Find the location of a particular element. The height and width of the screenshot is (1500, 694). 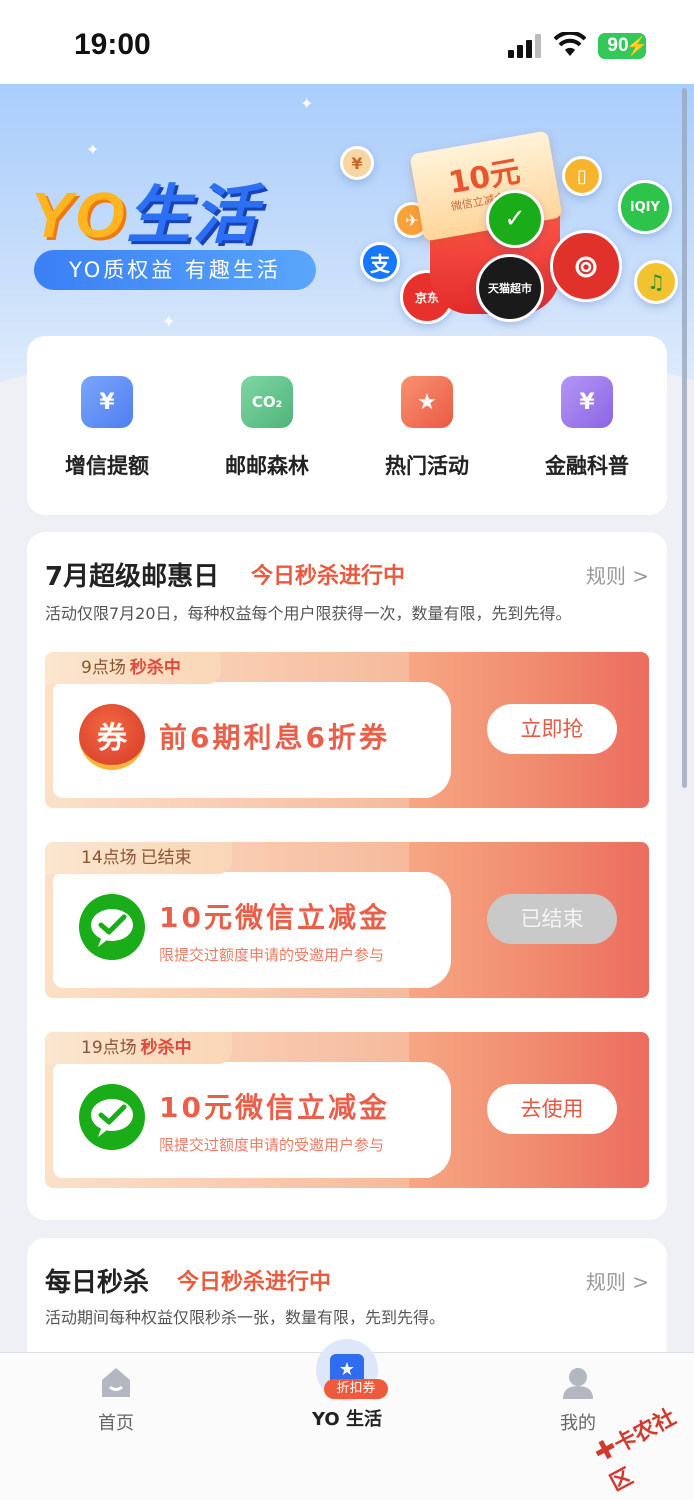

flash-sale-description: 活动仅限7月20日，每种权益每个用户限获得一次，数量有限，先到先得。 is located at coordinates (308, 613).